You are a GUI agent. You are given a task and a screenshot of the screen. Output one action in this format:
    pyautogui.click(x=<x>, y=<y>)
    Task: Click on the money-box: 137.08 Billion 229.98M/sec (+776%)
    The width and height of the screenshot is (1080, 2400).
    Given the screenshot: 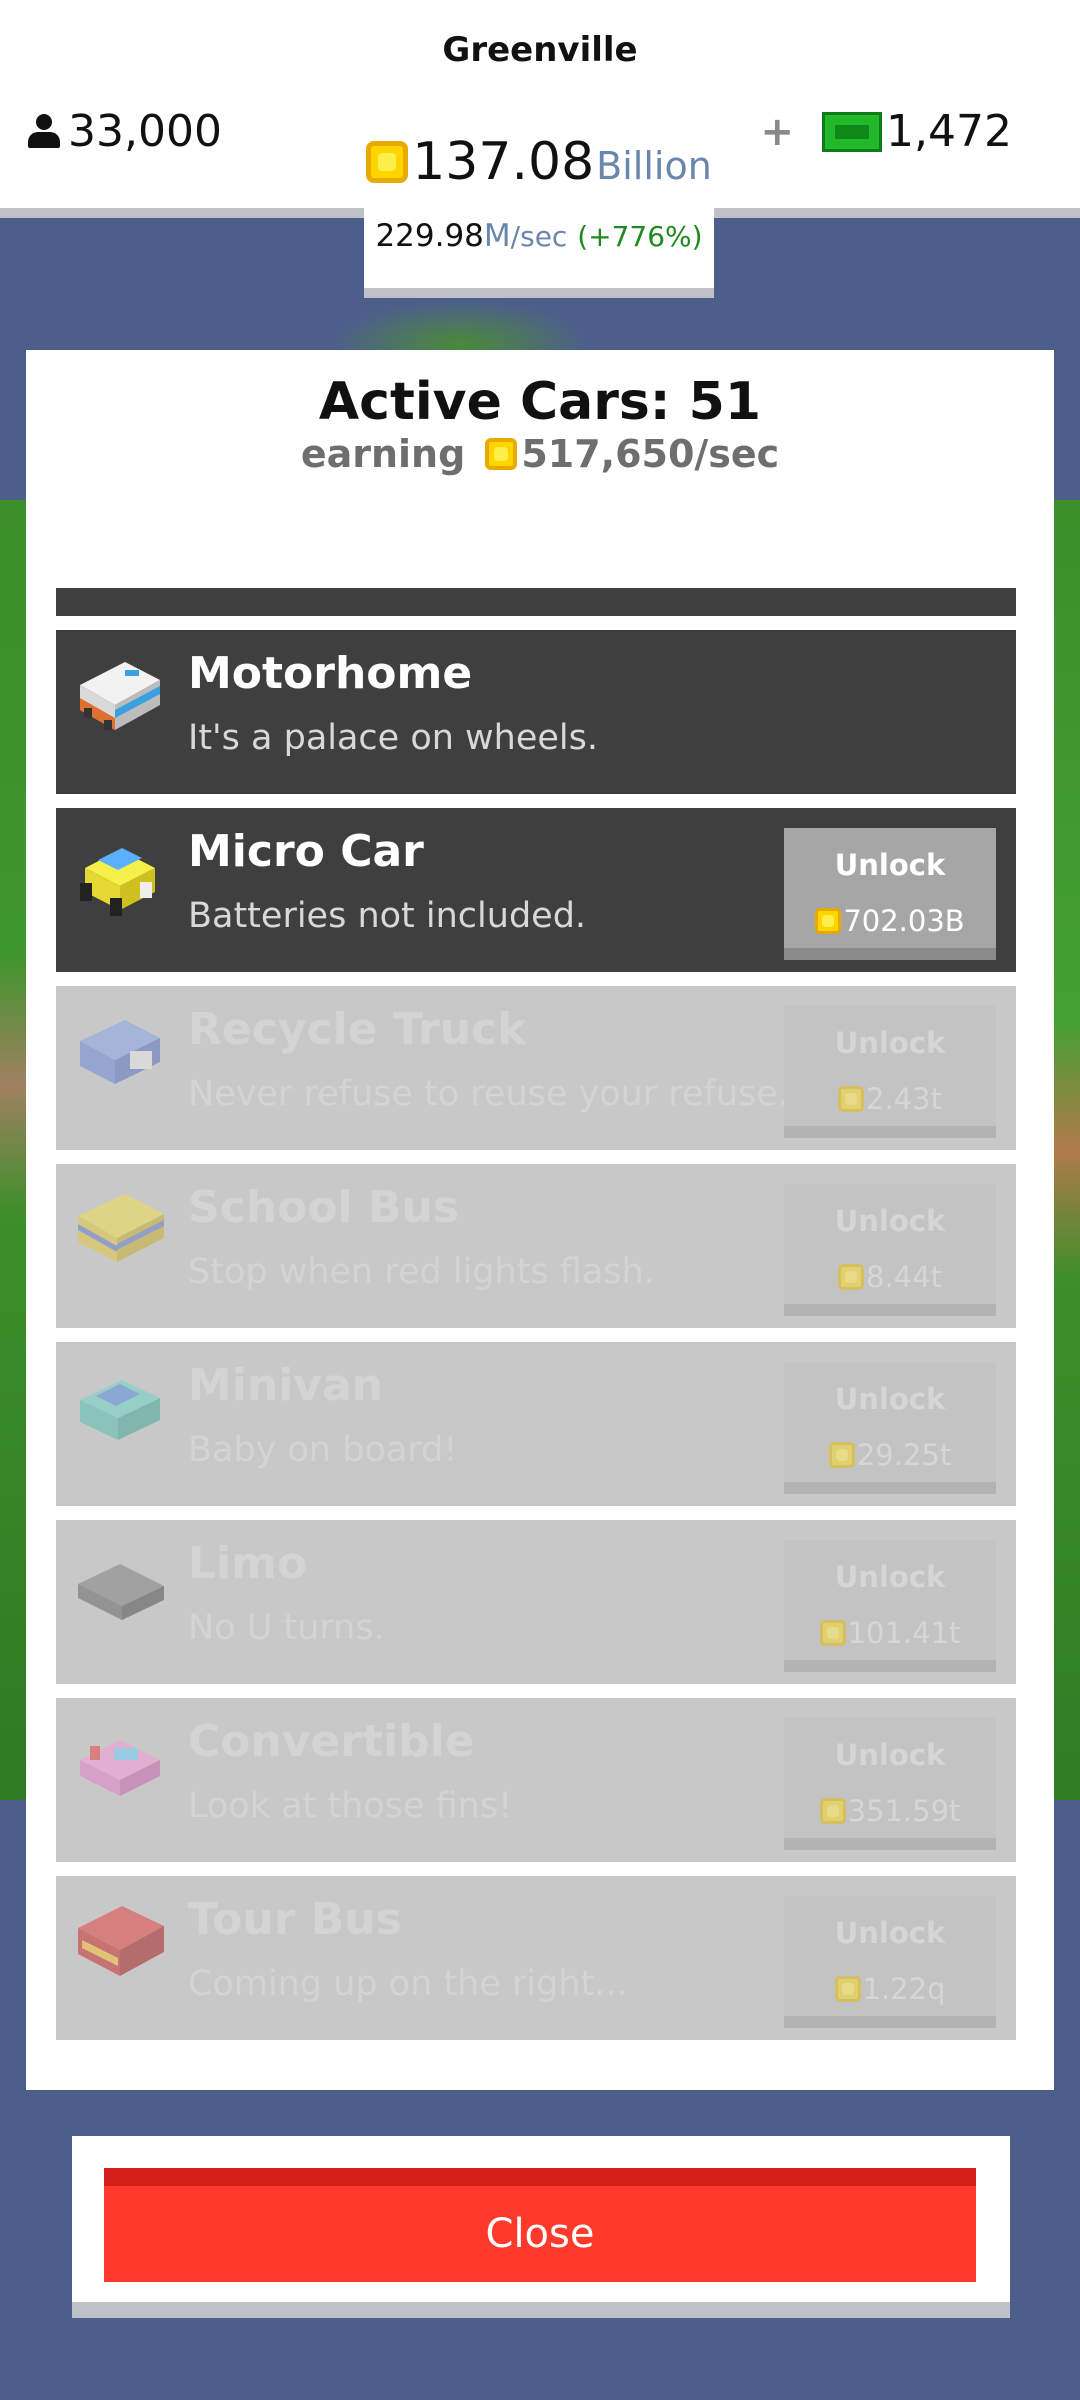 What is the action you would take?
    pyautogui.click(x=539, y=214)
    